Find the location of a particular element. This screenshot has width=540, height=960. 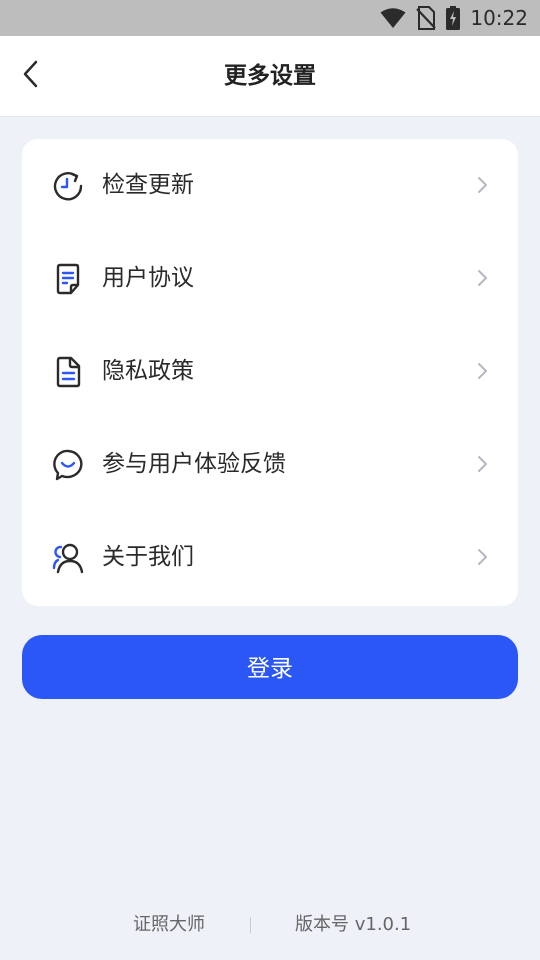

update-clock-icon is located at coordinates (68, 186).